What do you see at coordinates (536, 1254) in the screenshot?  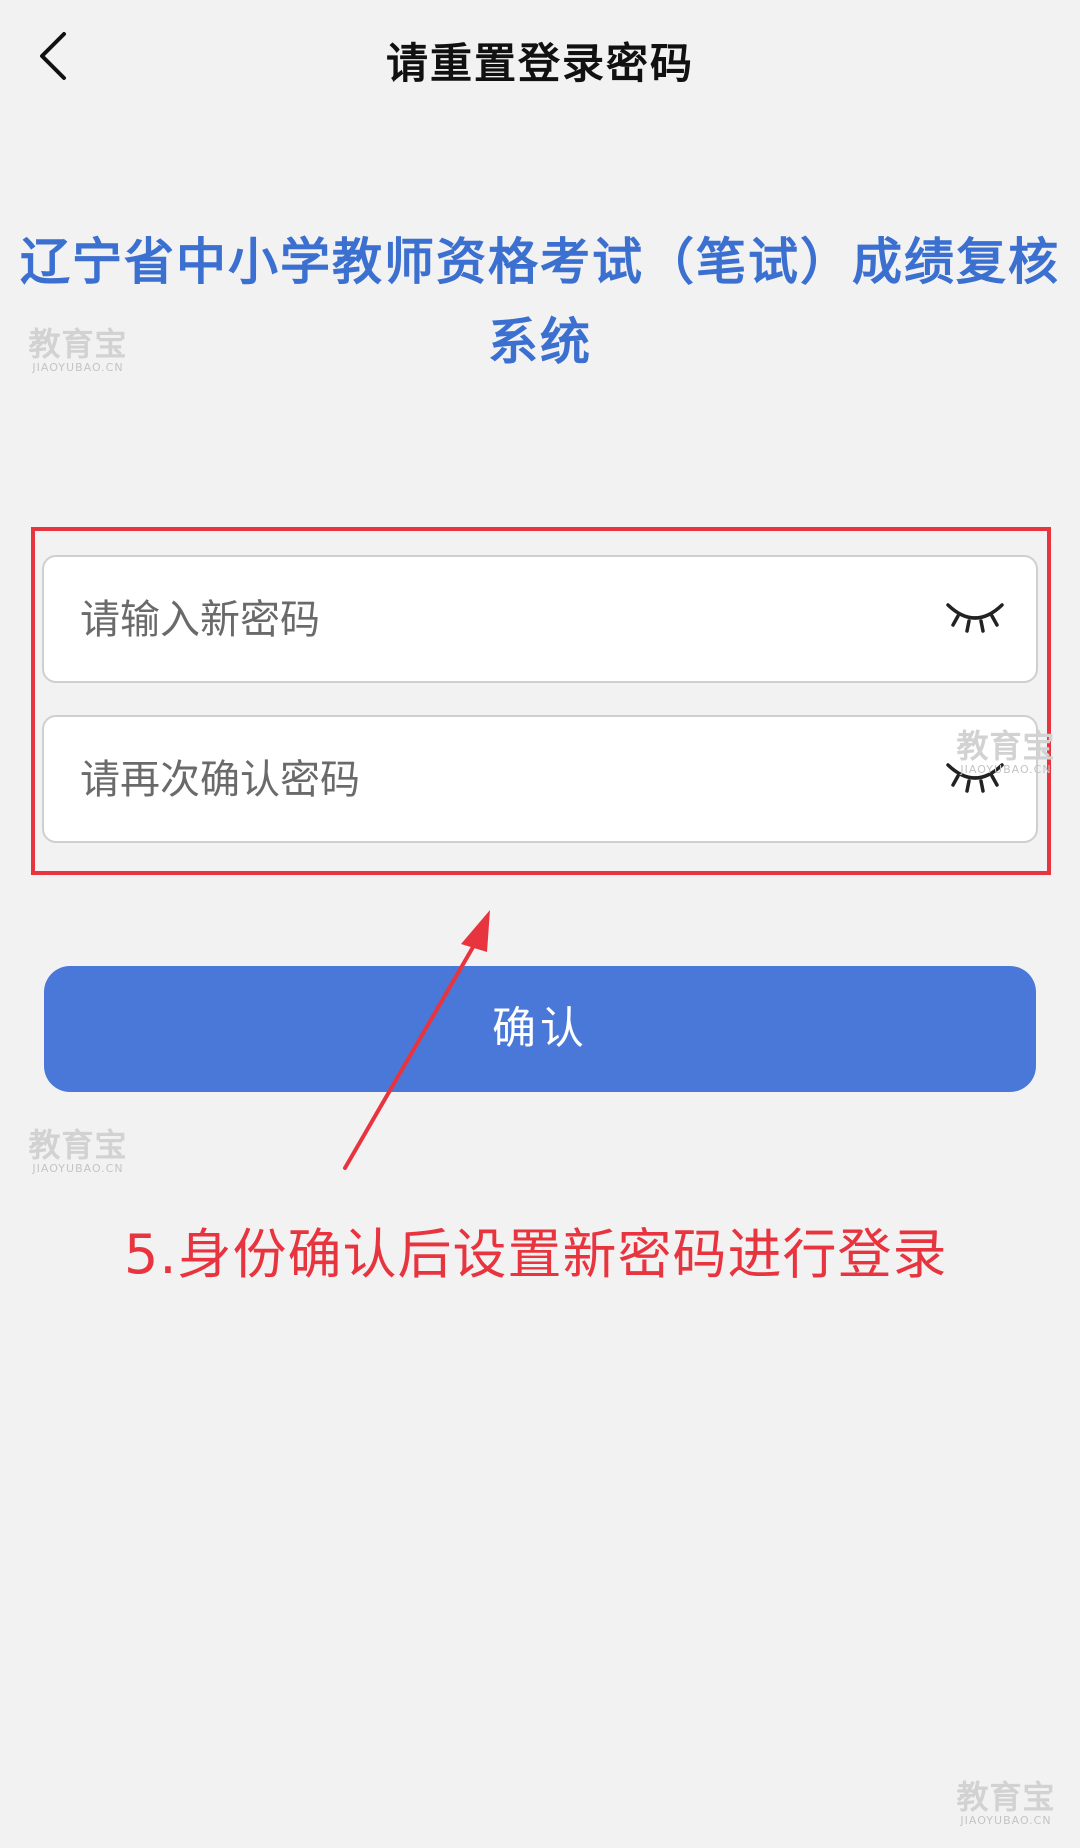 I see `annotation-text: 5.身份确认后设置新密码进行登录` at bounding box center [536, 1254].